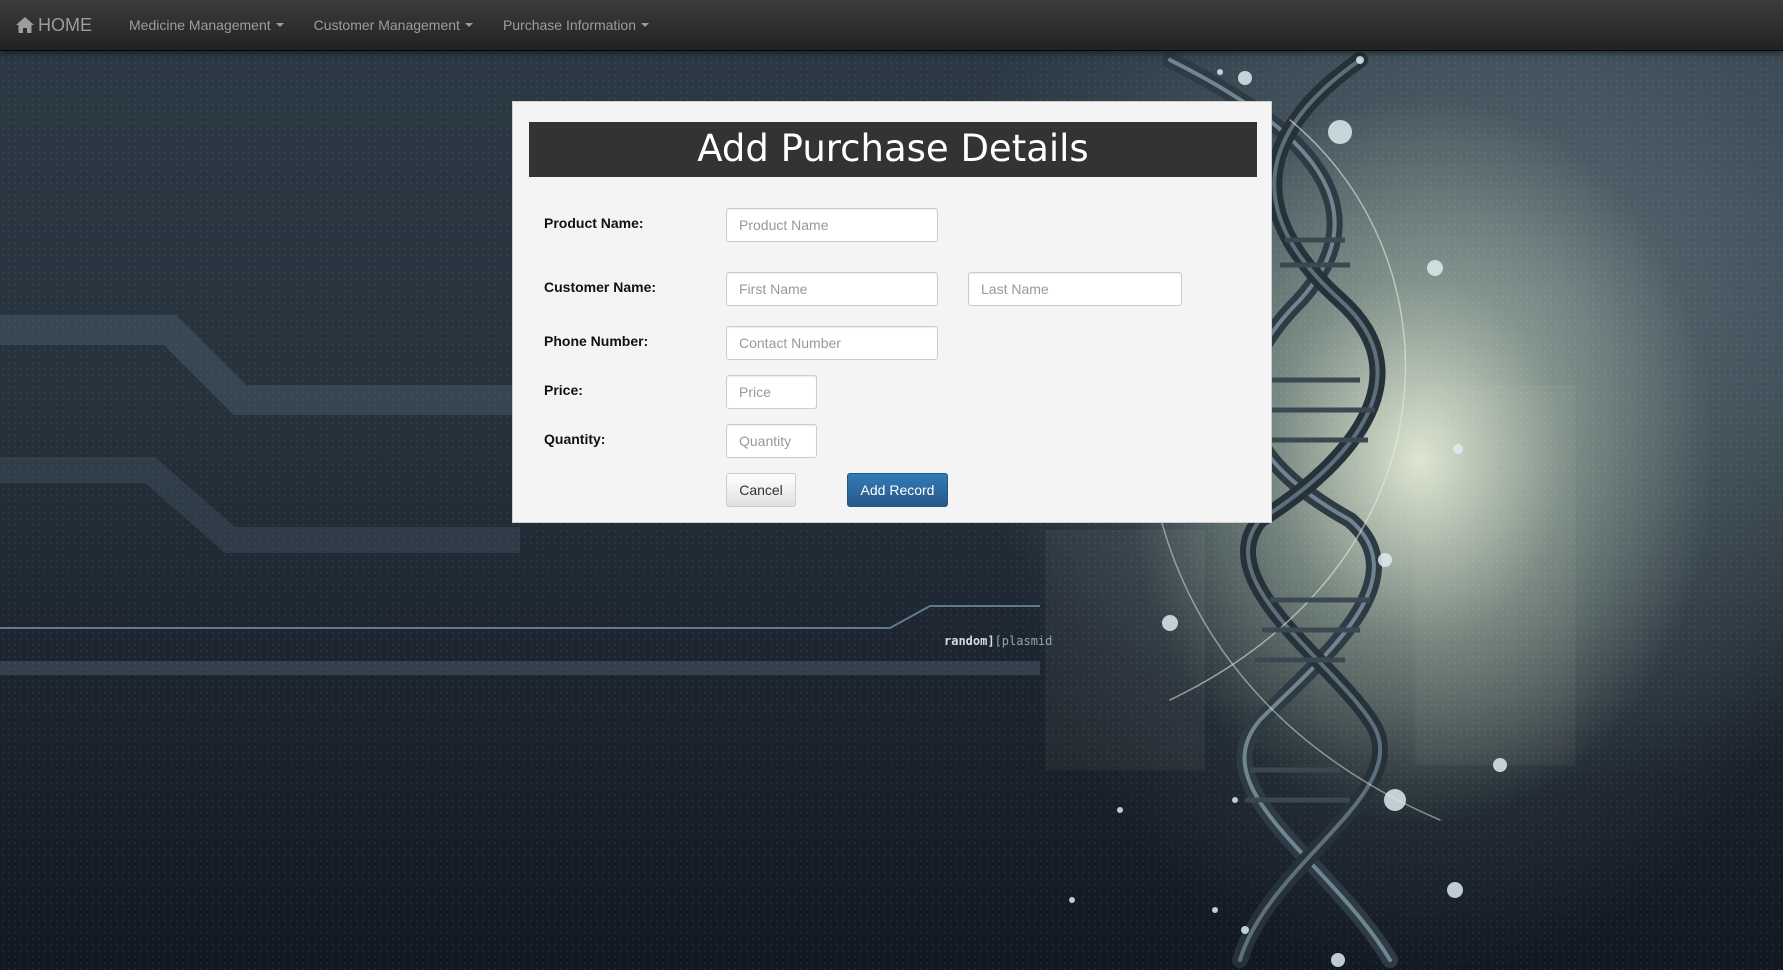 This screenshot has width=1783, height=970. What do you see at coordinates (575, 439) in the screenshot?
I see `quantity-label: Quantity:` at bounding box center [575, 439].